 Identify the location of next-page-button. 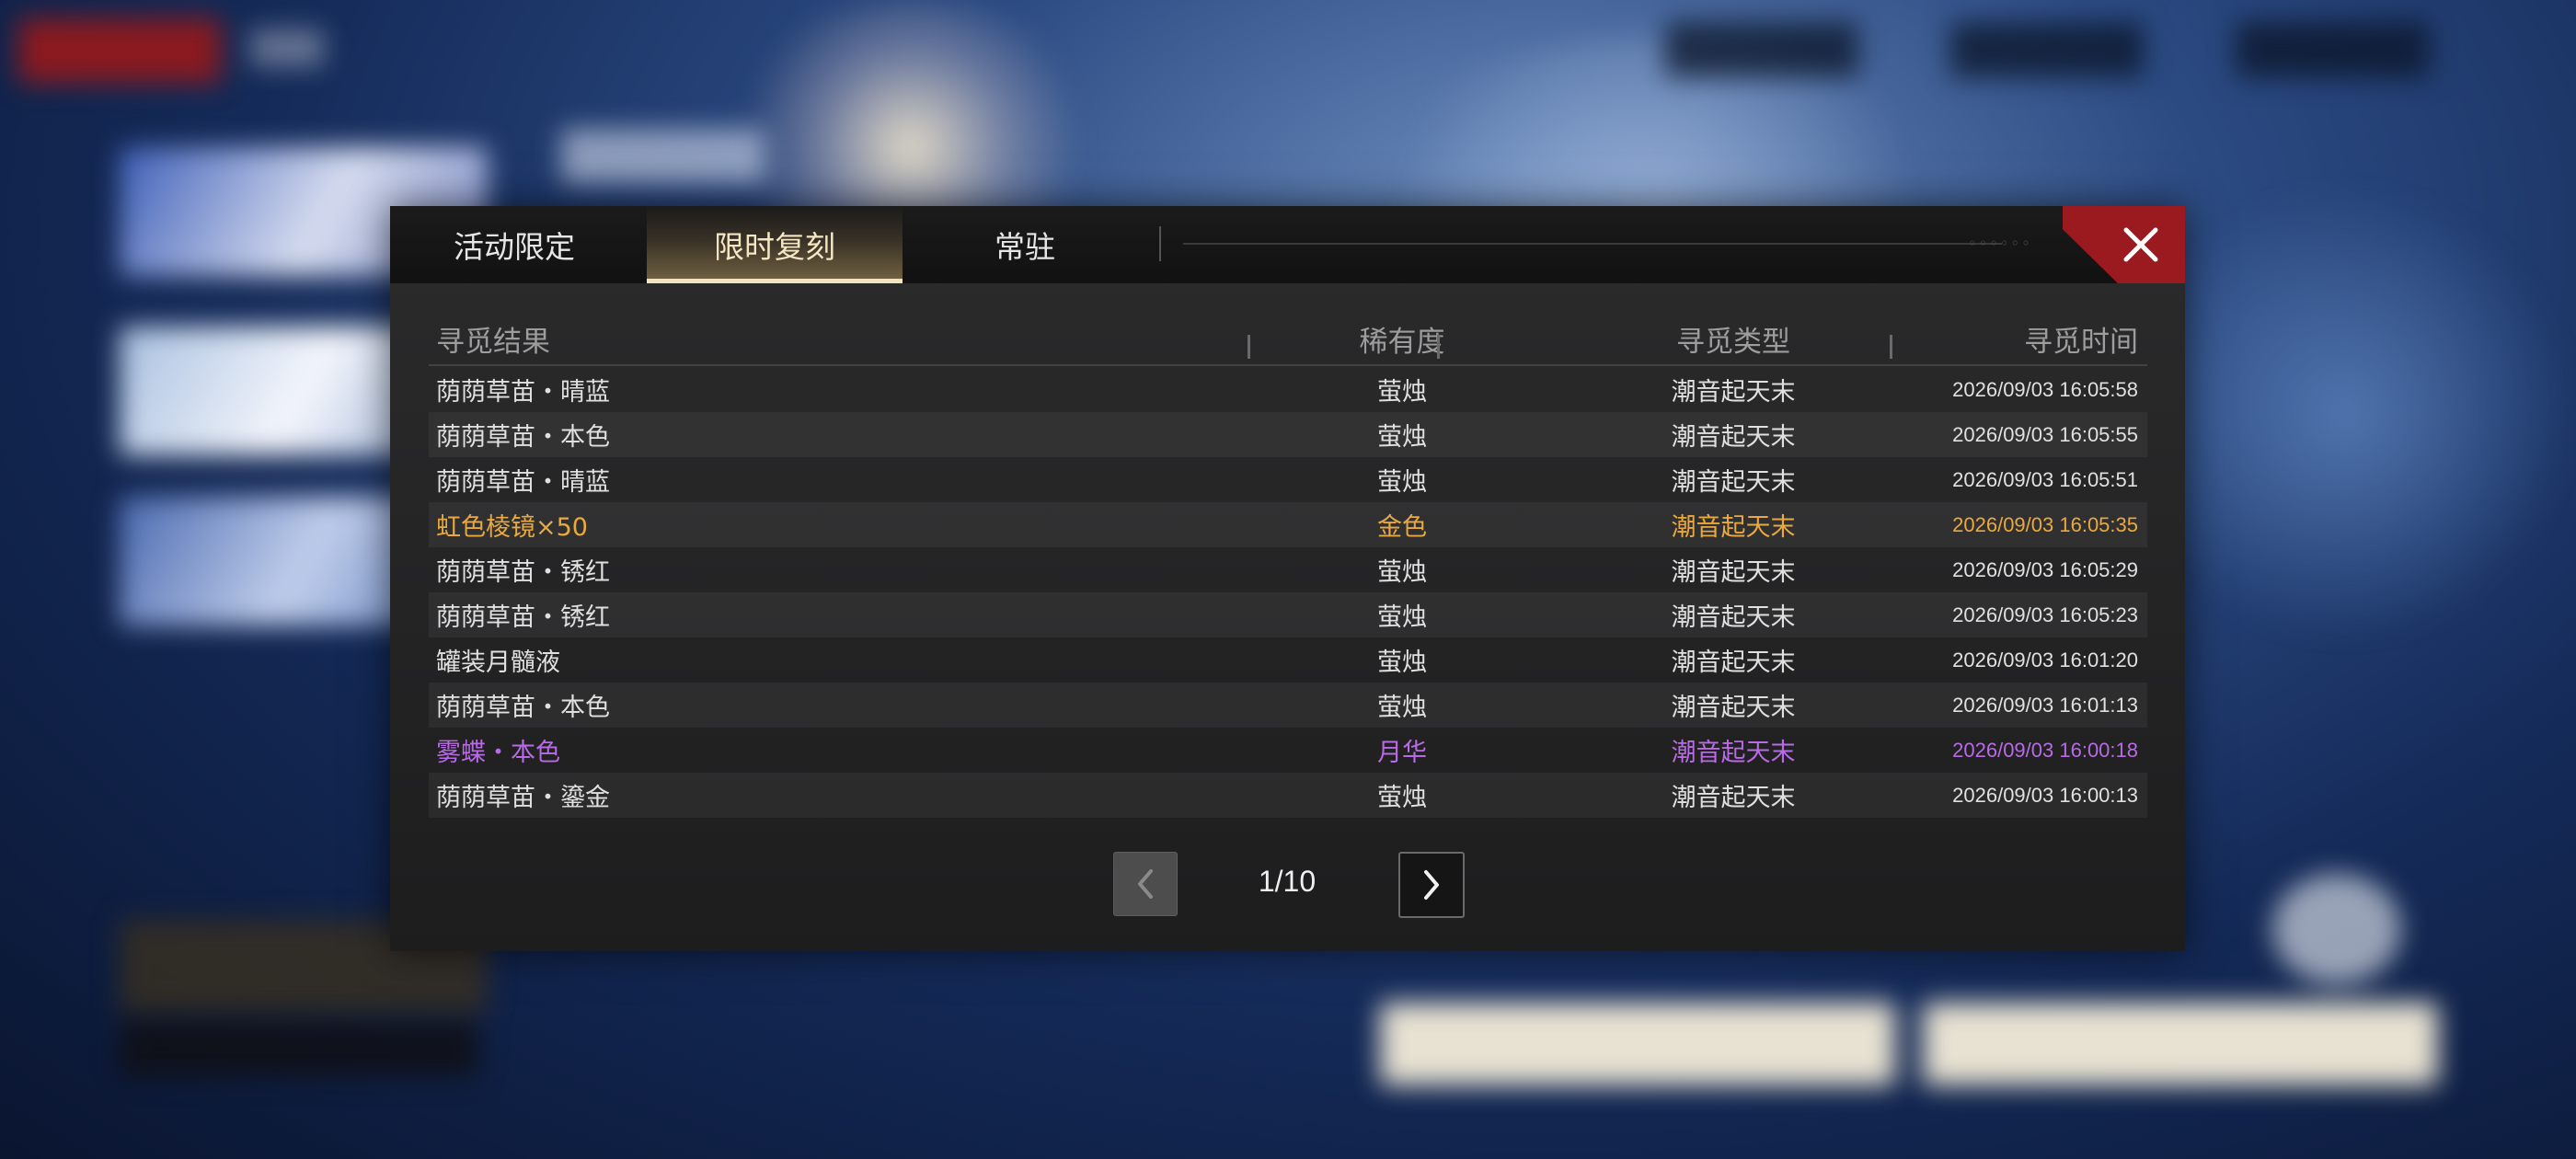
(1431, 885).